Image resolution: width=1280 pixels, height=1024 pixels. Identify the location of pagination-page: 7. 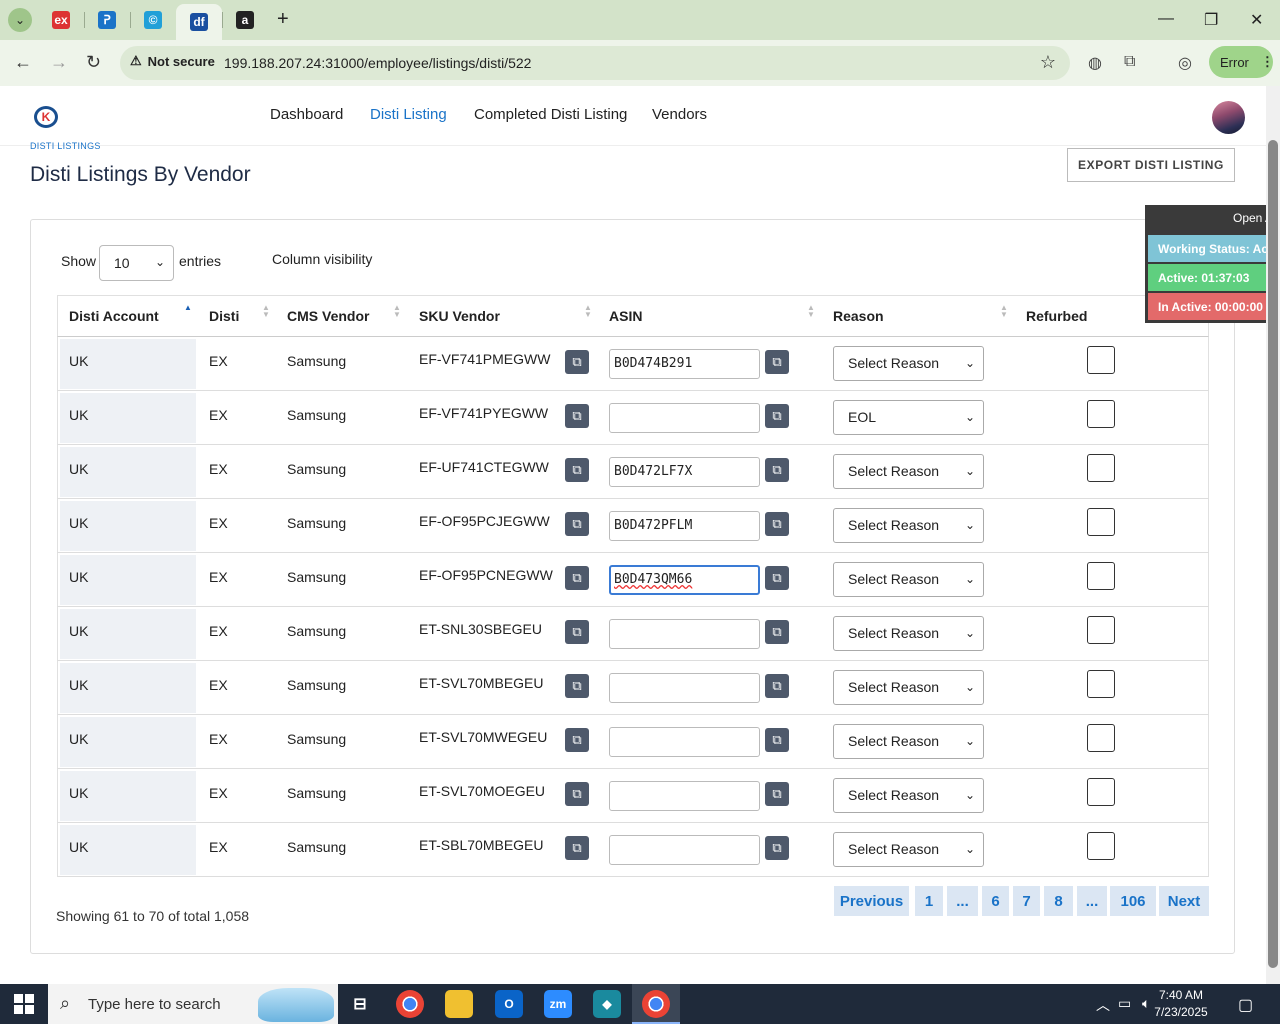
(1026, 901).